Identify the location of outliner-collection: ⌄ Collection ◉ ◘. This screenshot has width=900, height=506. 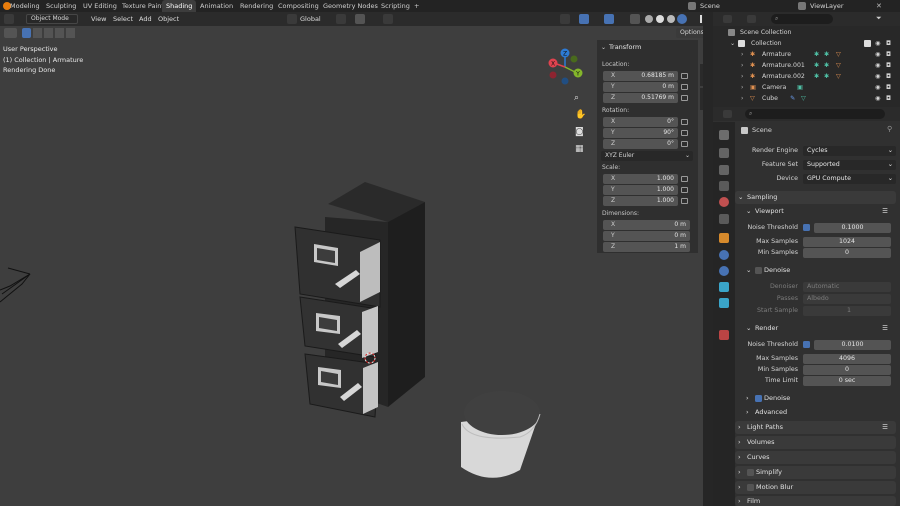
(806, 43).